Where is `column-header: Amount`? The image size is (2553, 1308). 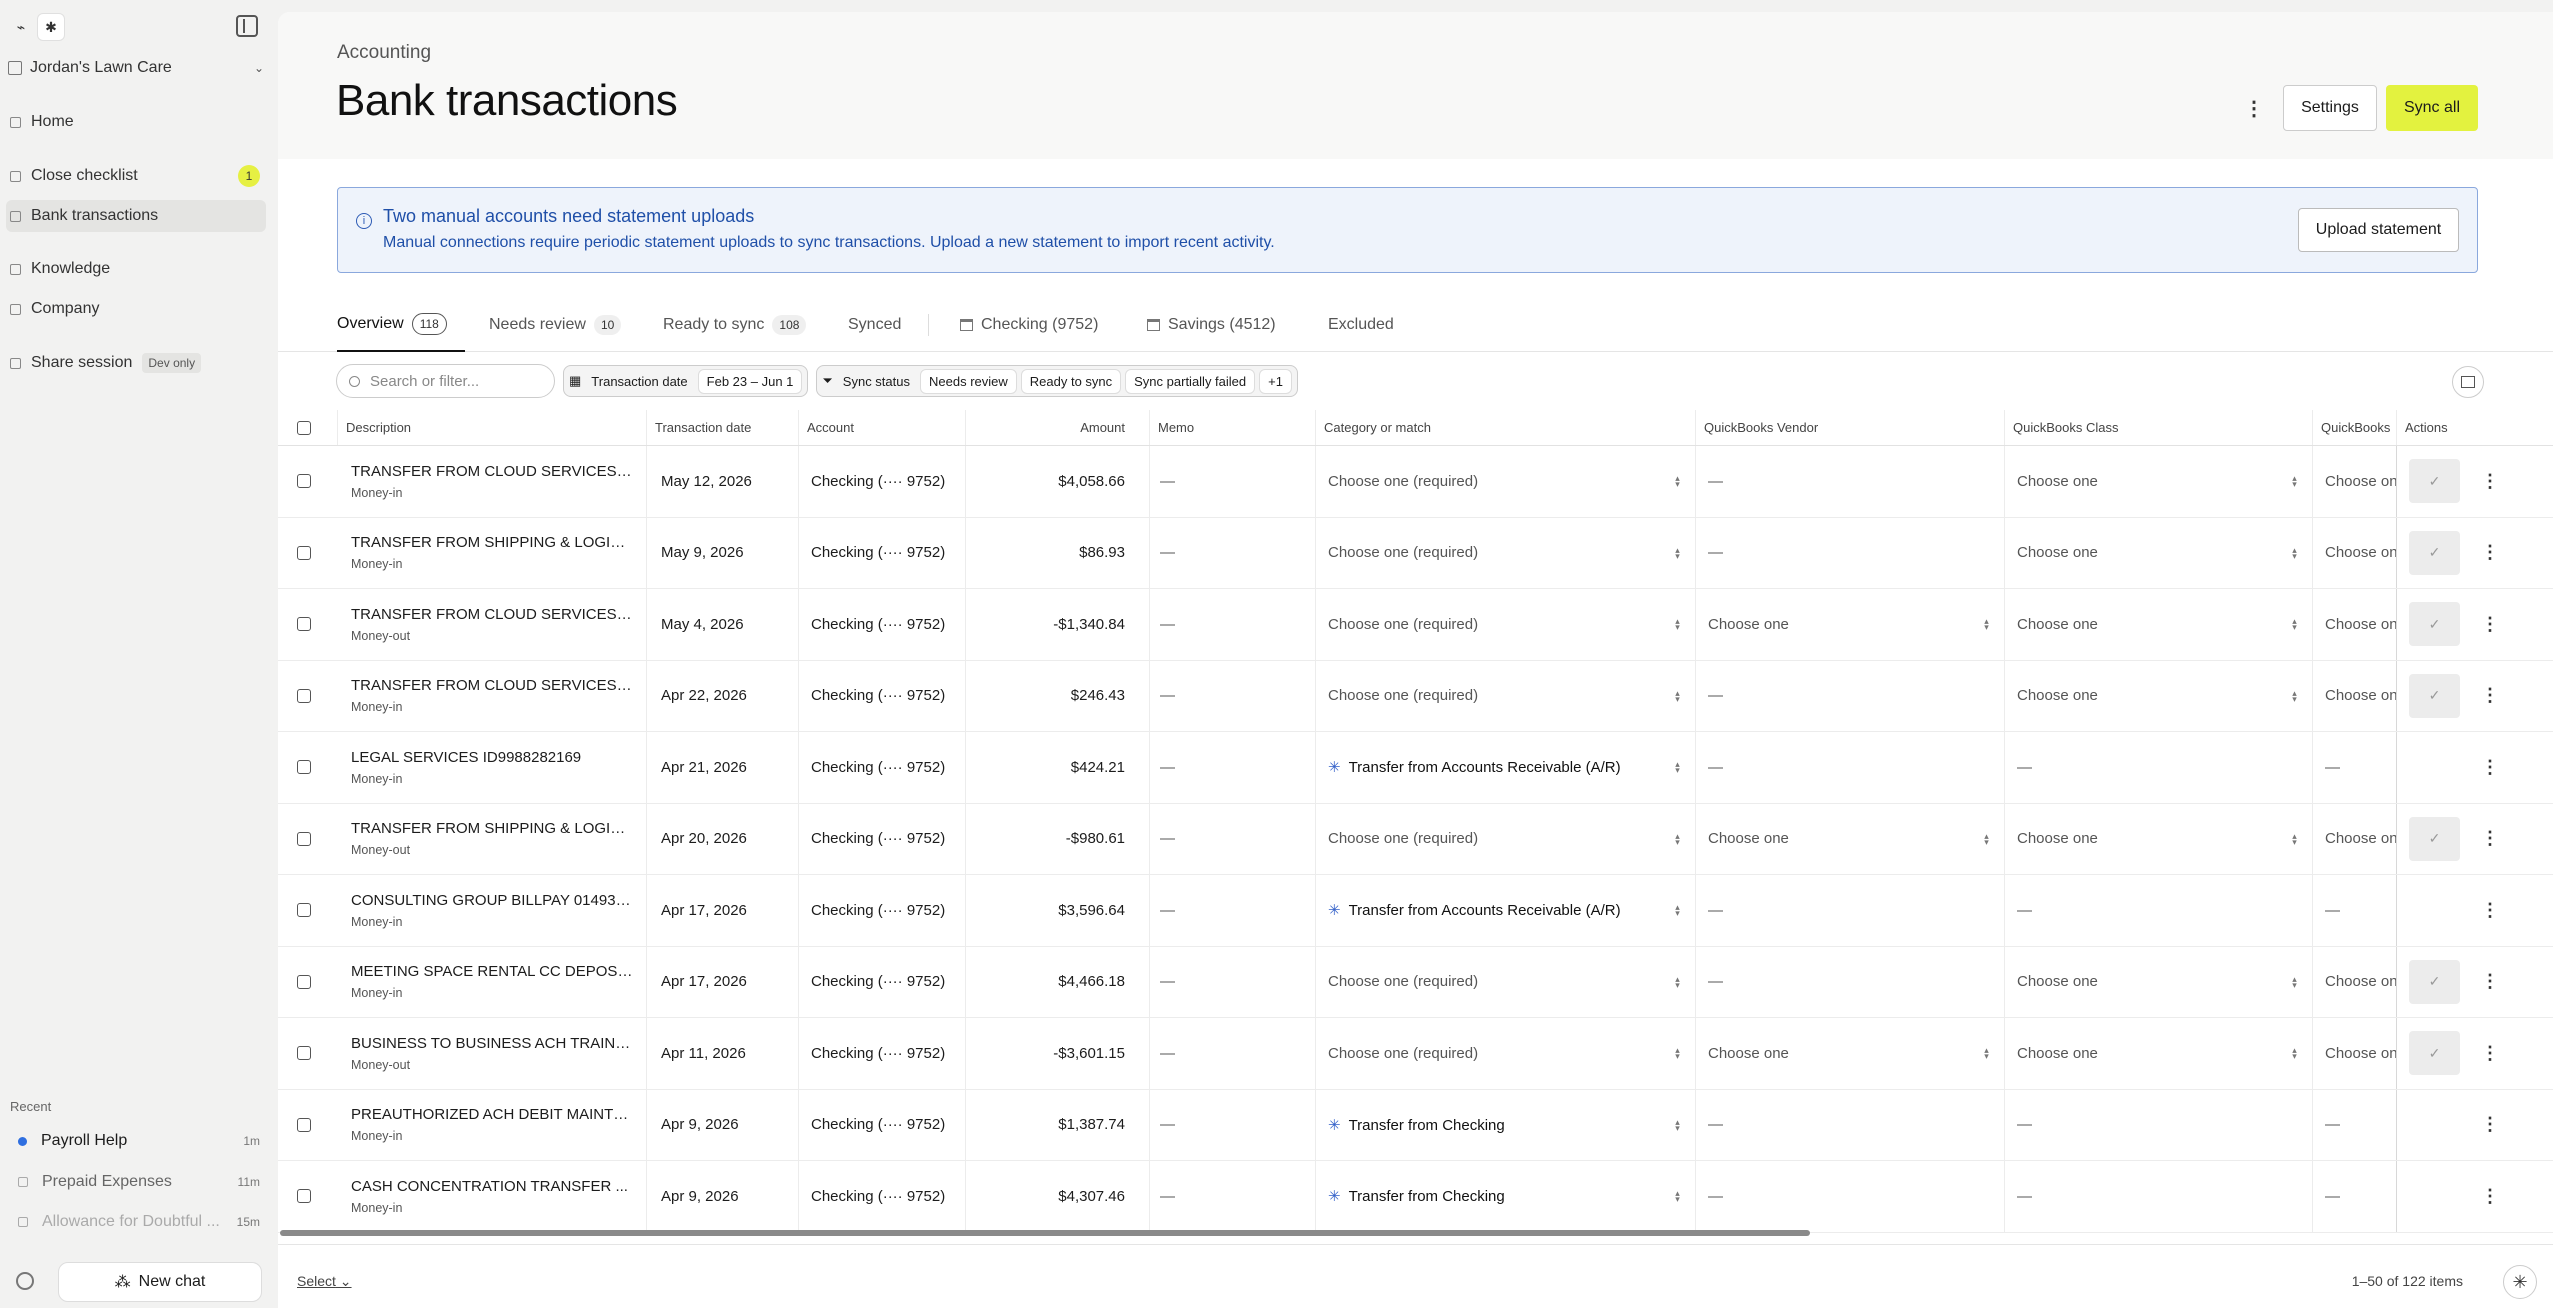
column-header: Amount is located at coordinates (1053, 427).